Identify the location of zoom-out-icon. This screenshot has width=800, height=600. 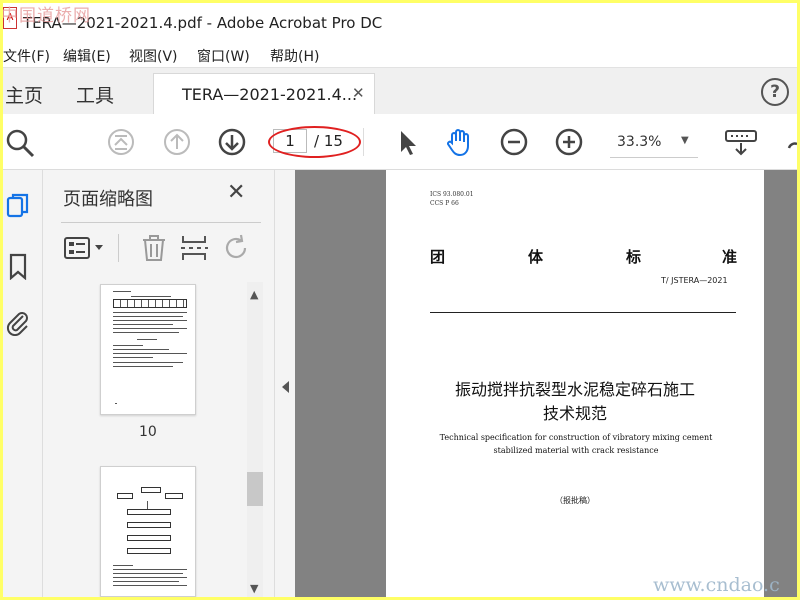
(514, 142).